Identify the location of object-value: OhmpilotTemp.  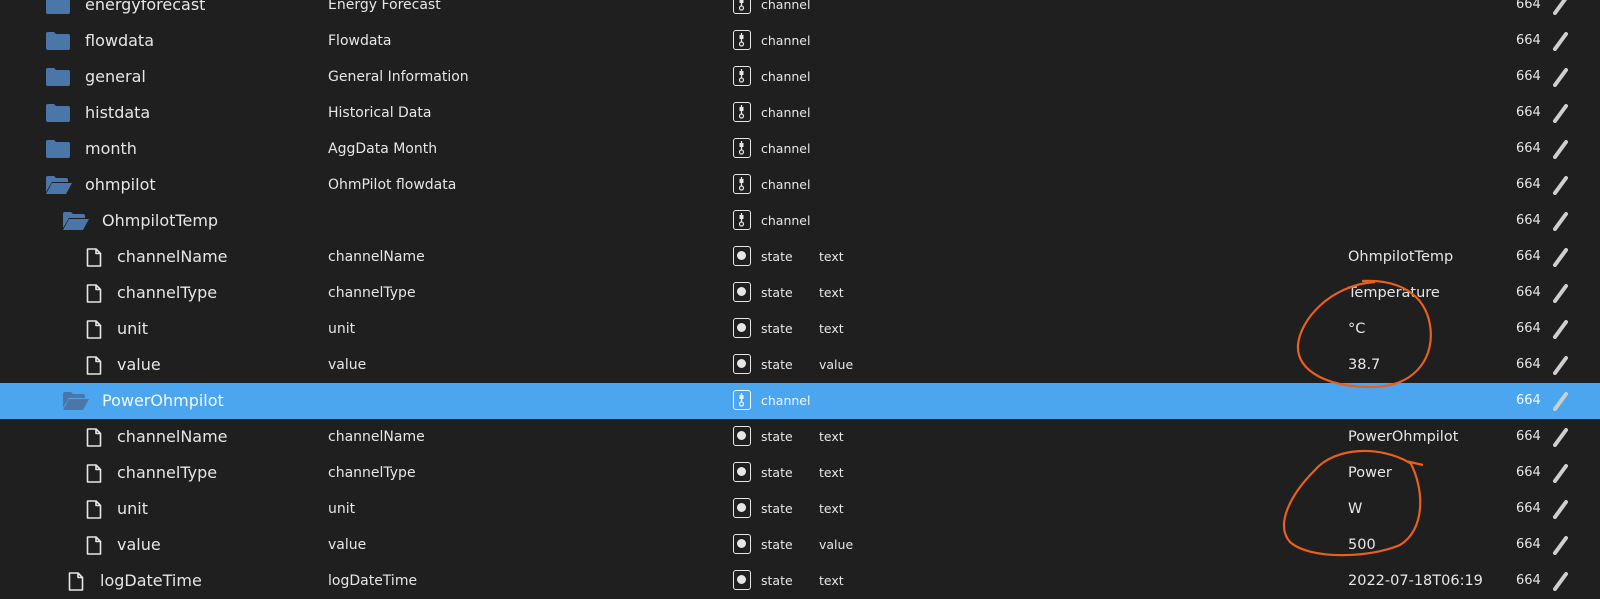
(1401, 256).